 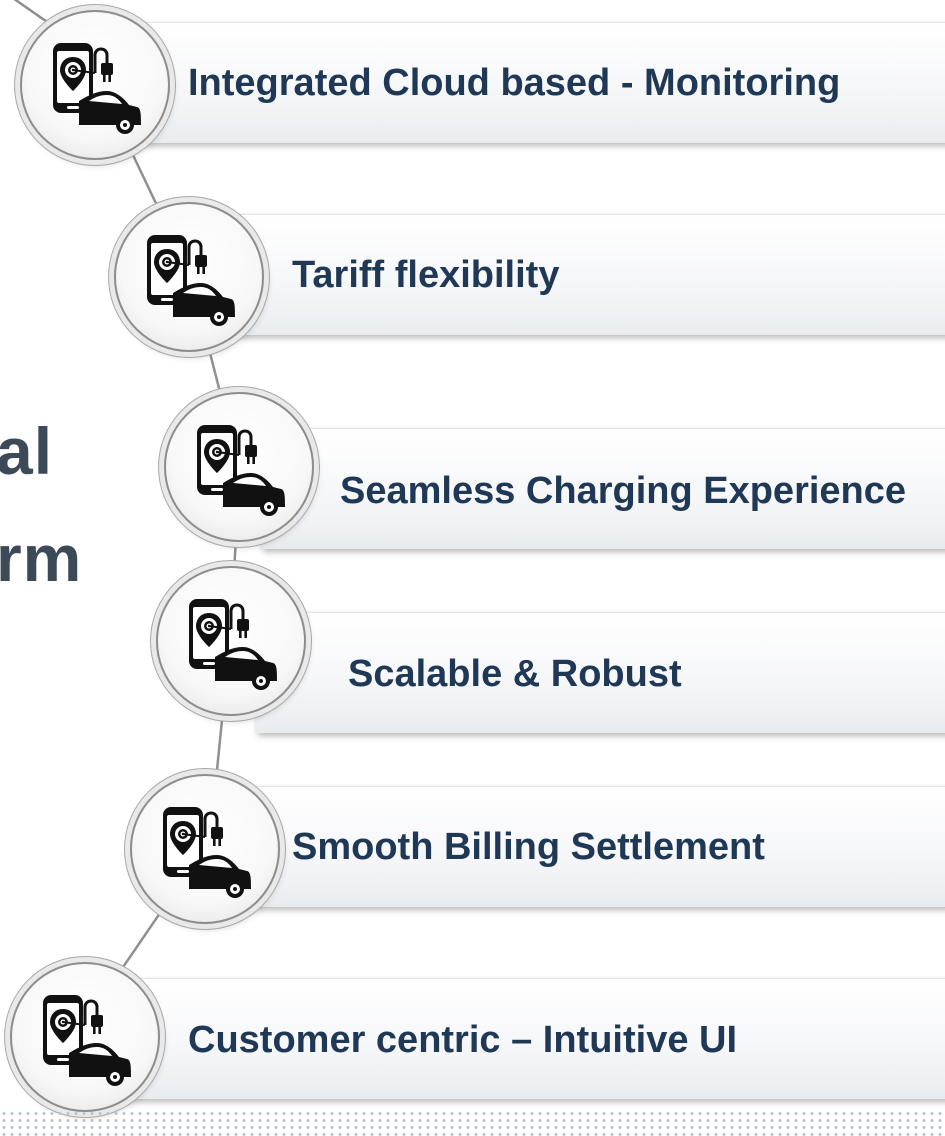 What do you see at coordinates (426, 275) in the screenshot?
I see `feature-label-tariff-flexibility: Tariff flexibility` at bounding box center [426, 275].